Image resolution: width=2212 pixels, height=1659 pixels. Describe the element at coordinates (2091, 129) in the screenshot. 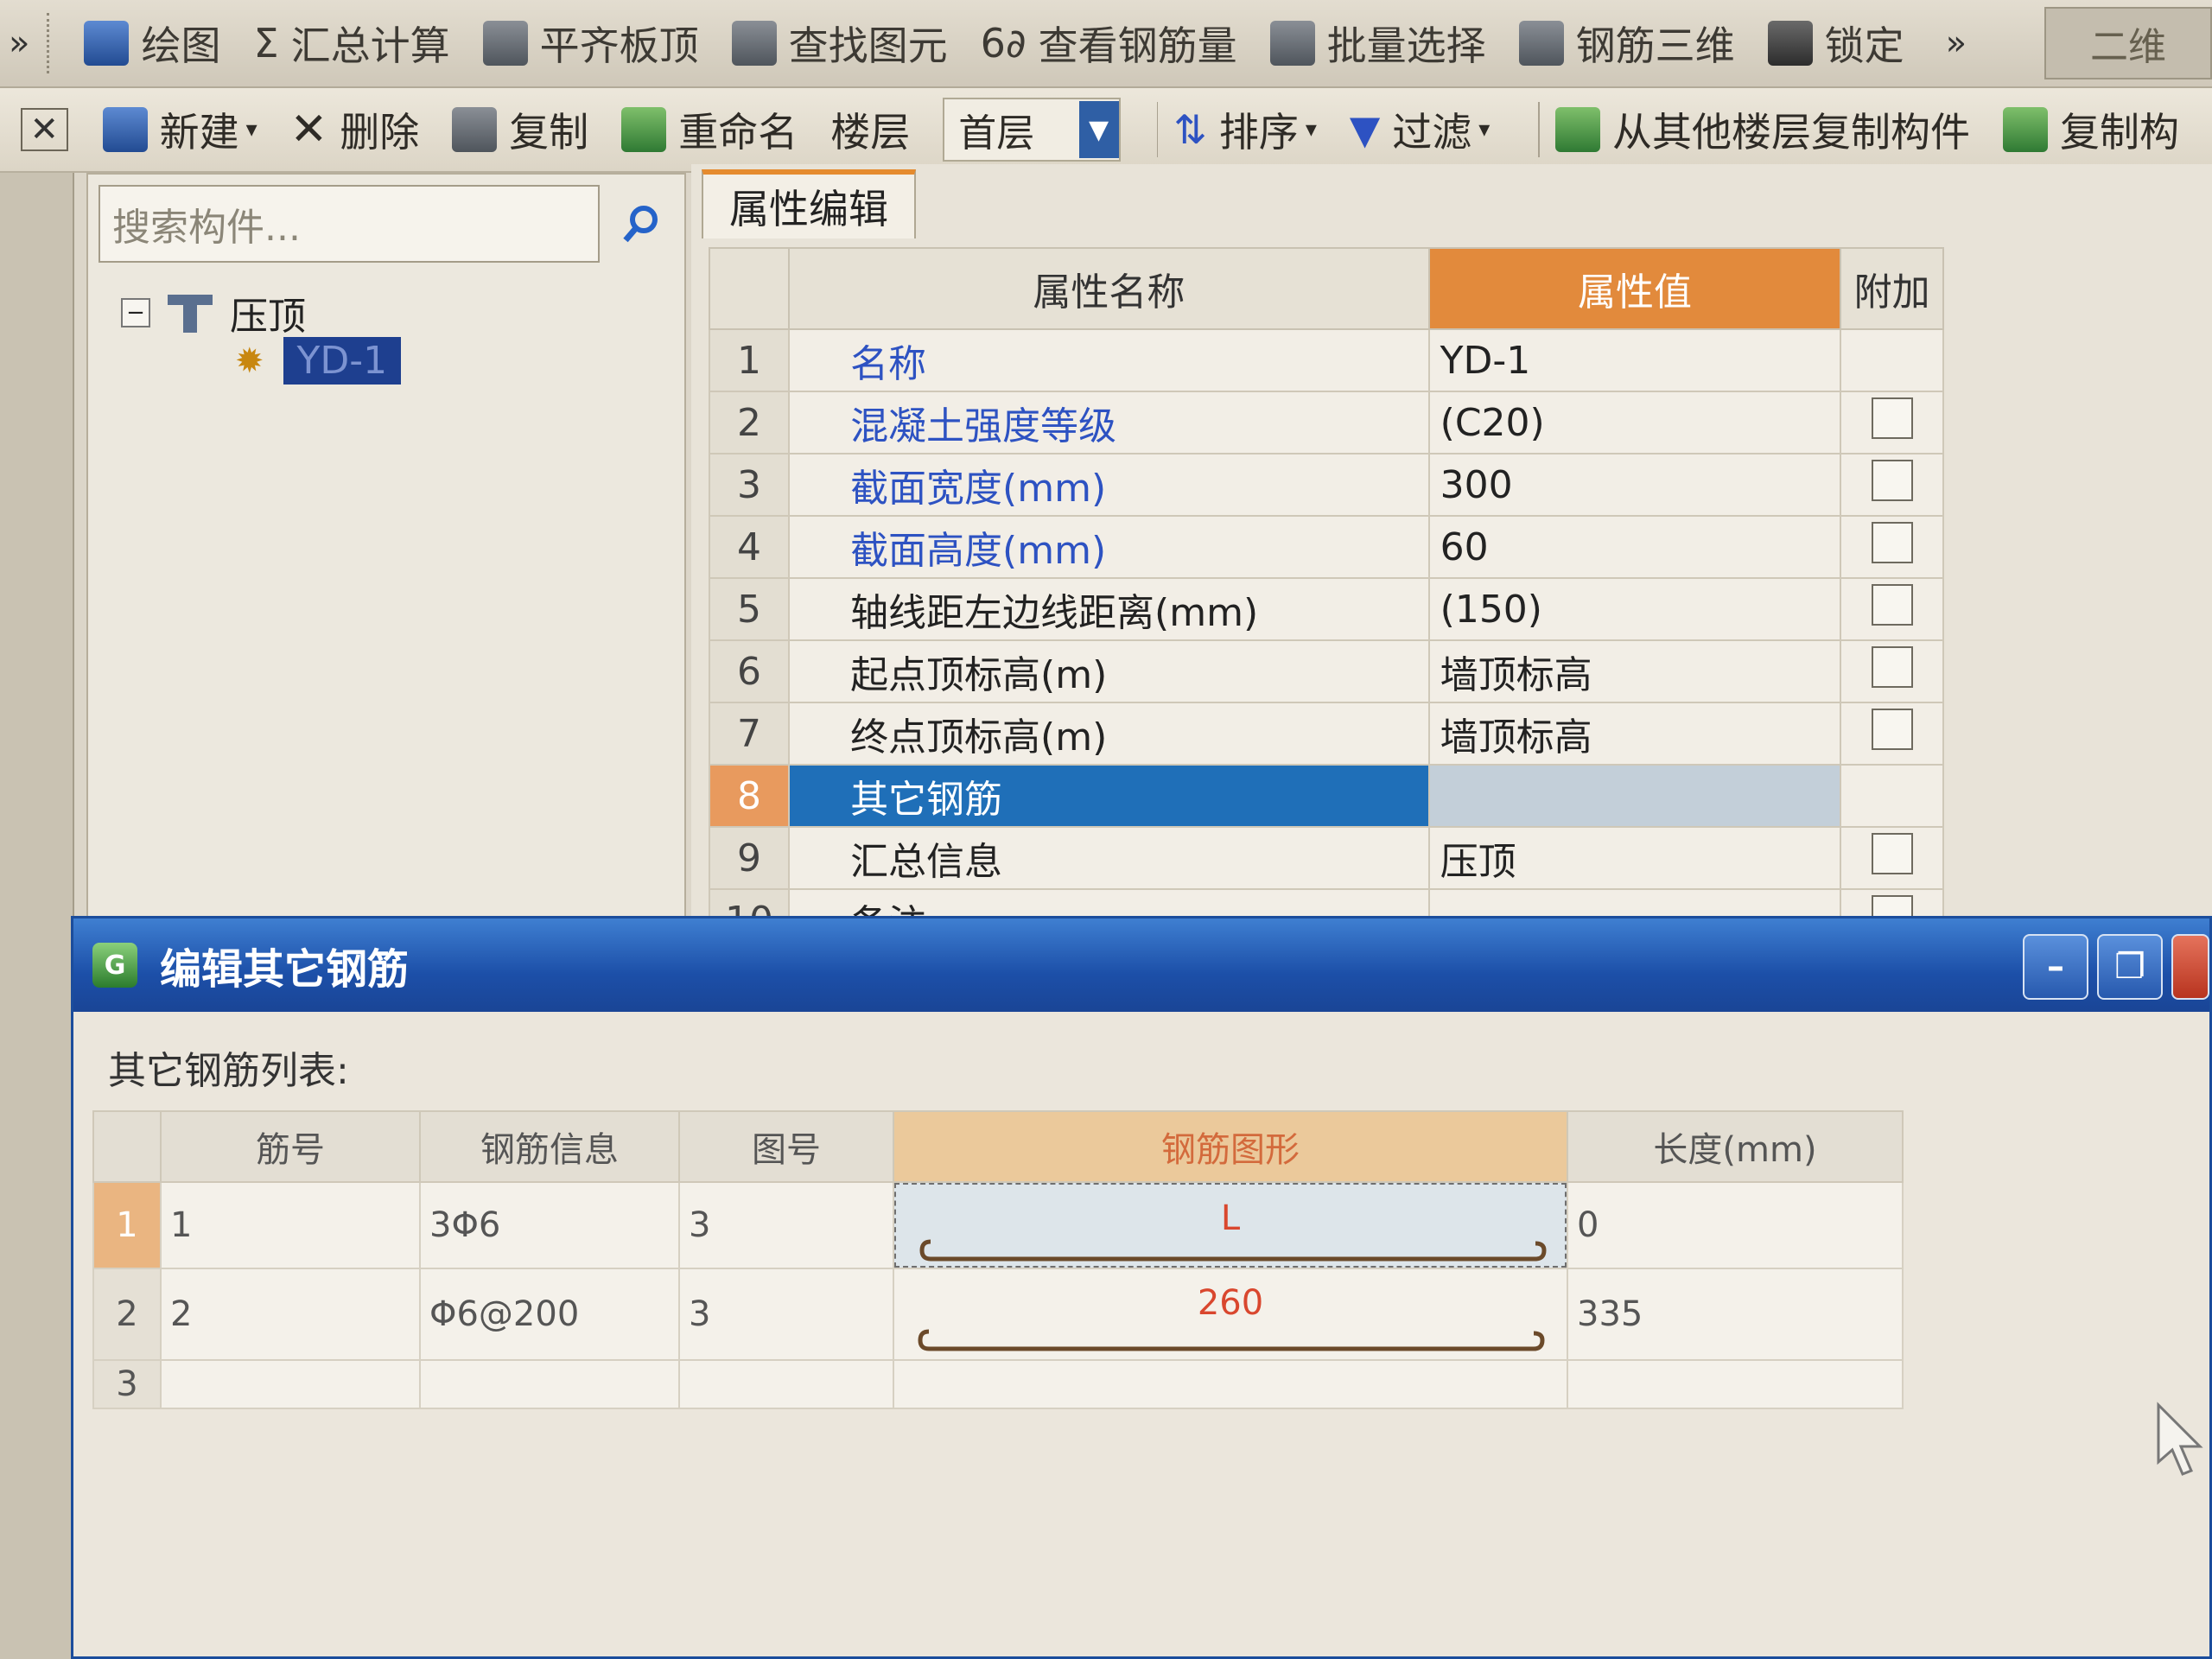

I see `copy-to-button: 复制构` at that location.